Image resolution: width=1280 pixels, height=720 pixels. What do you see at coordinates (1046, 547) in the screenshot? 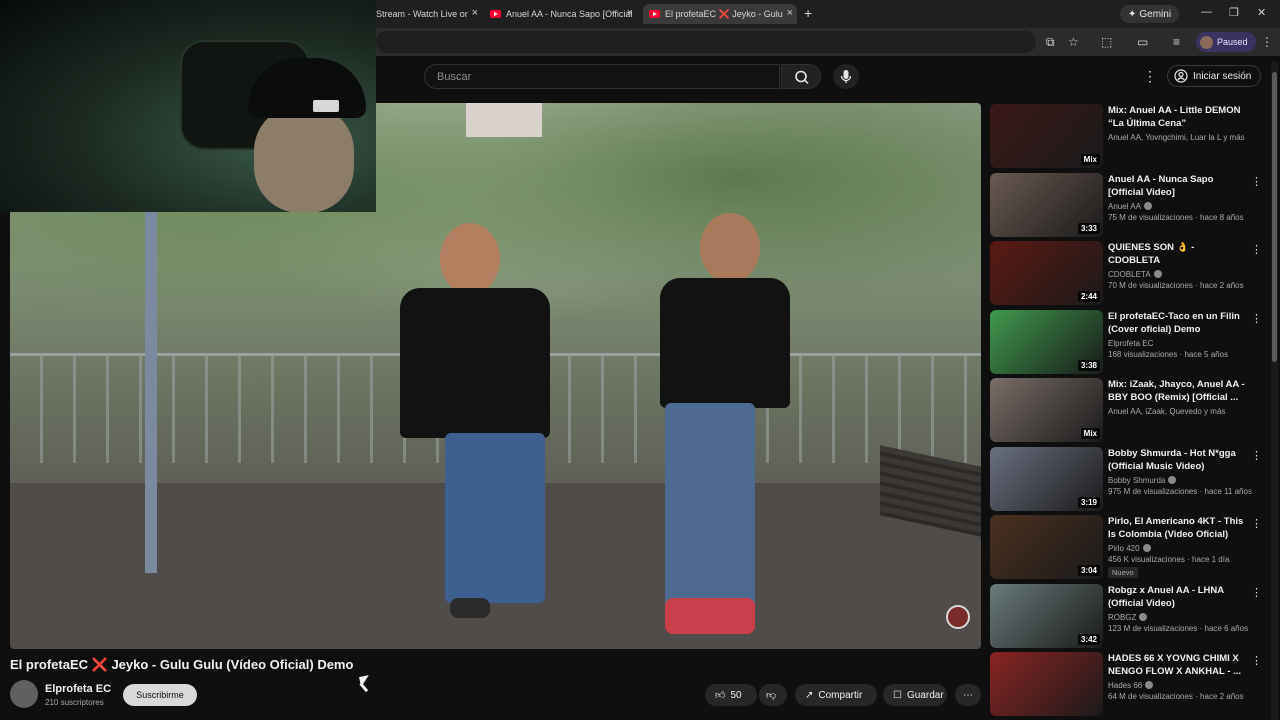
I see `video-thumbnail: 3:04` at bounding box center [1046, 547].